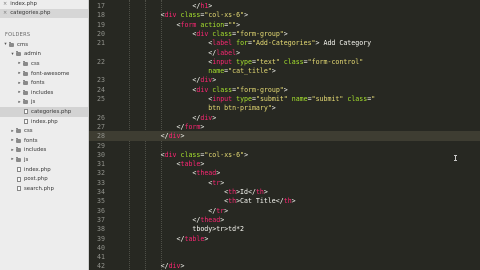 The image size is (480, 270). I want to click on file-item: search.php, so click(44, 189).